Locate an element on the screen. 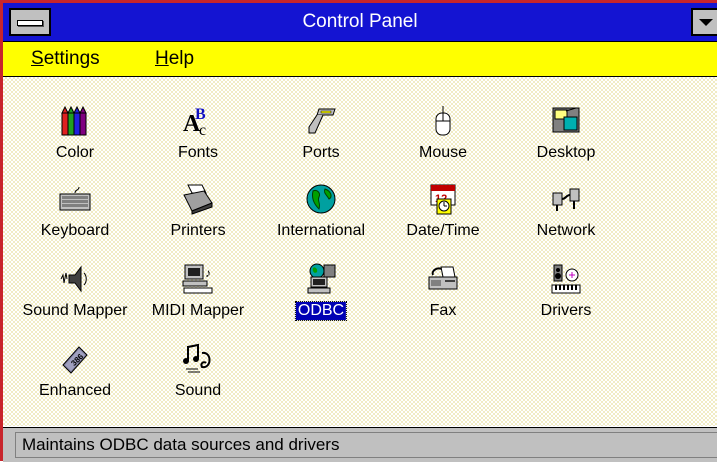  speaker-icon is located at coordinates (73, 279).